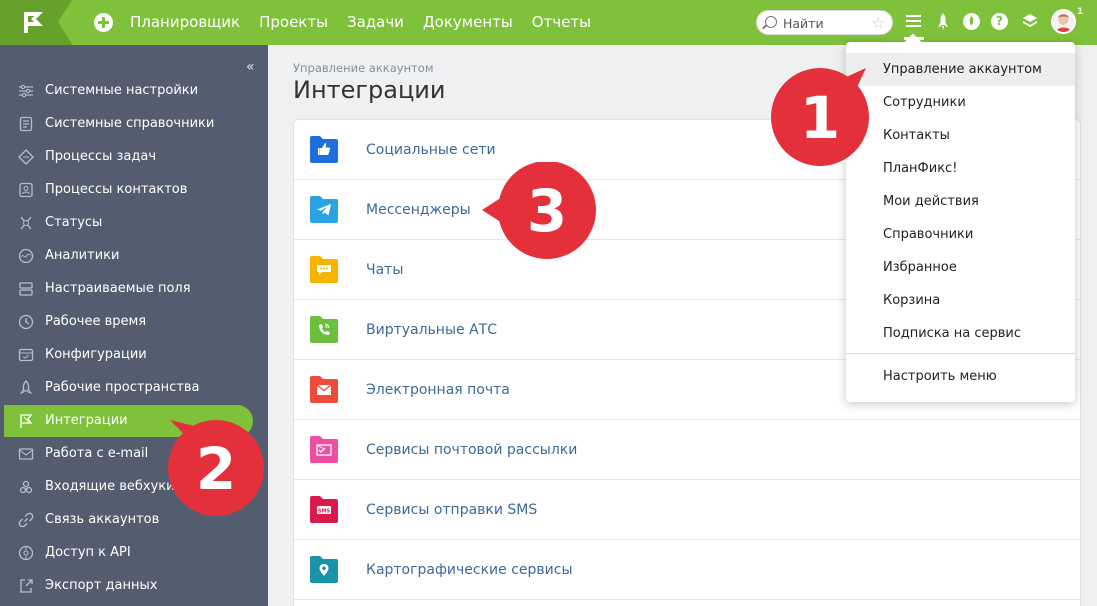  Describe the element at coordinates (924, 102) in the screenshot. I see `menu-item-label: Сотрудники` at that location.